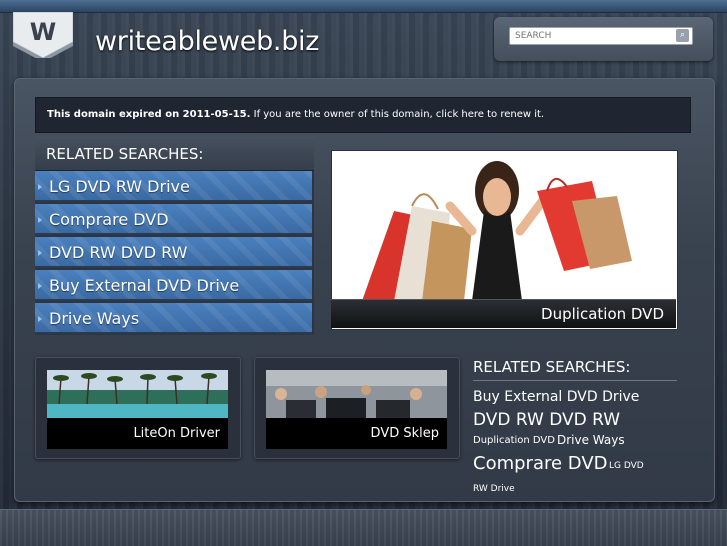 The image size is (727, 546). I want to click on search-input, so click(601, 36).